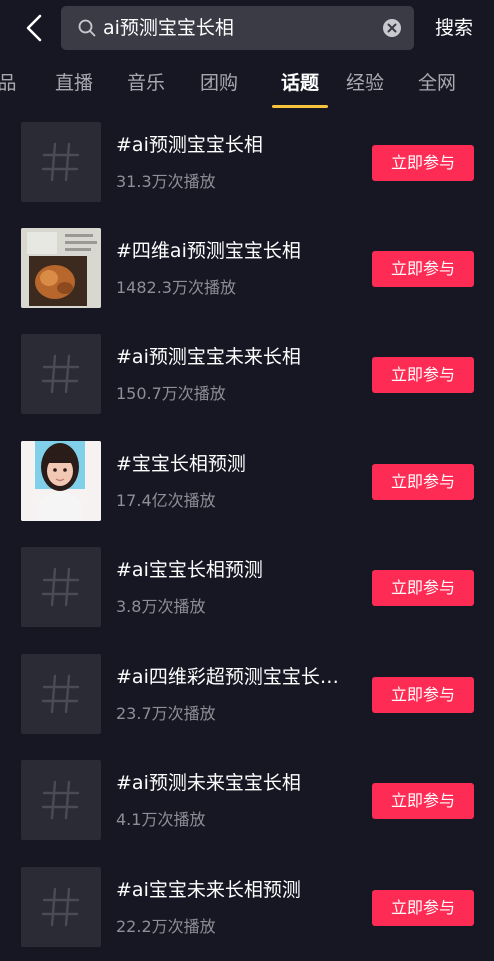 This screenshot has height=961, width=494. Describe the element at coordinates (392, 28) in the screenshot. I see `clear-icon` at that location.